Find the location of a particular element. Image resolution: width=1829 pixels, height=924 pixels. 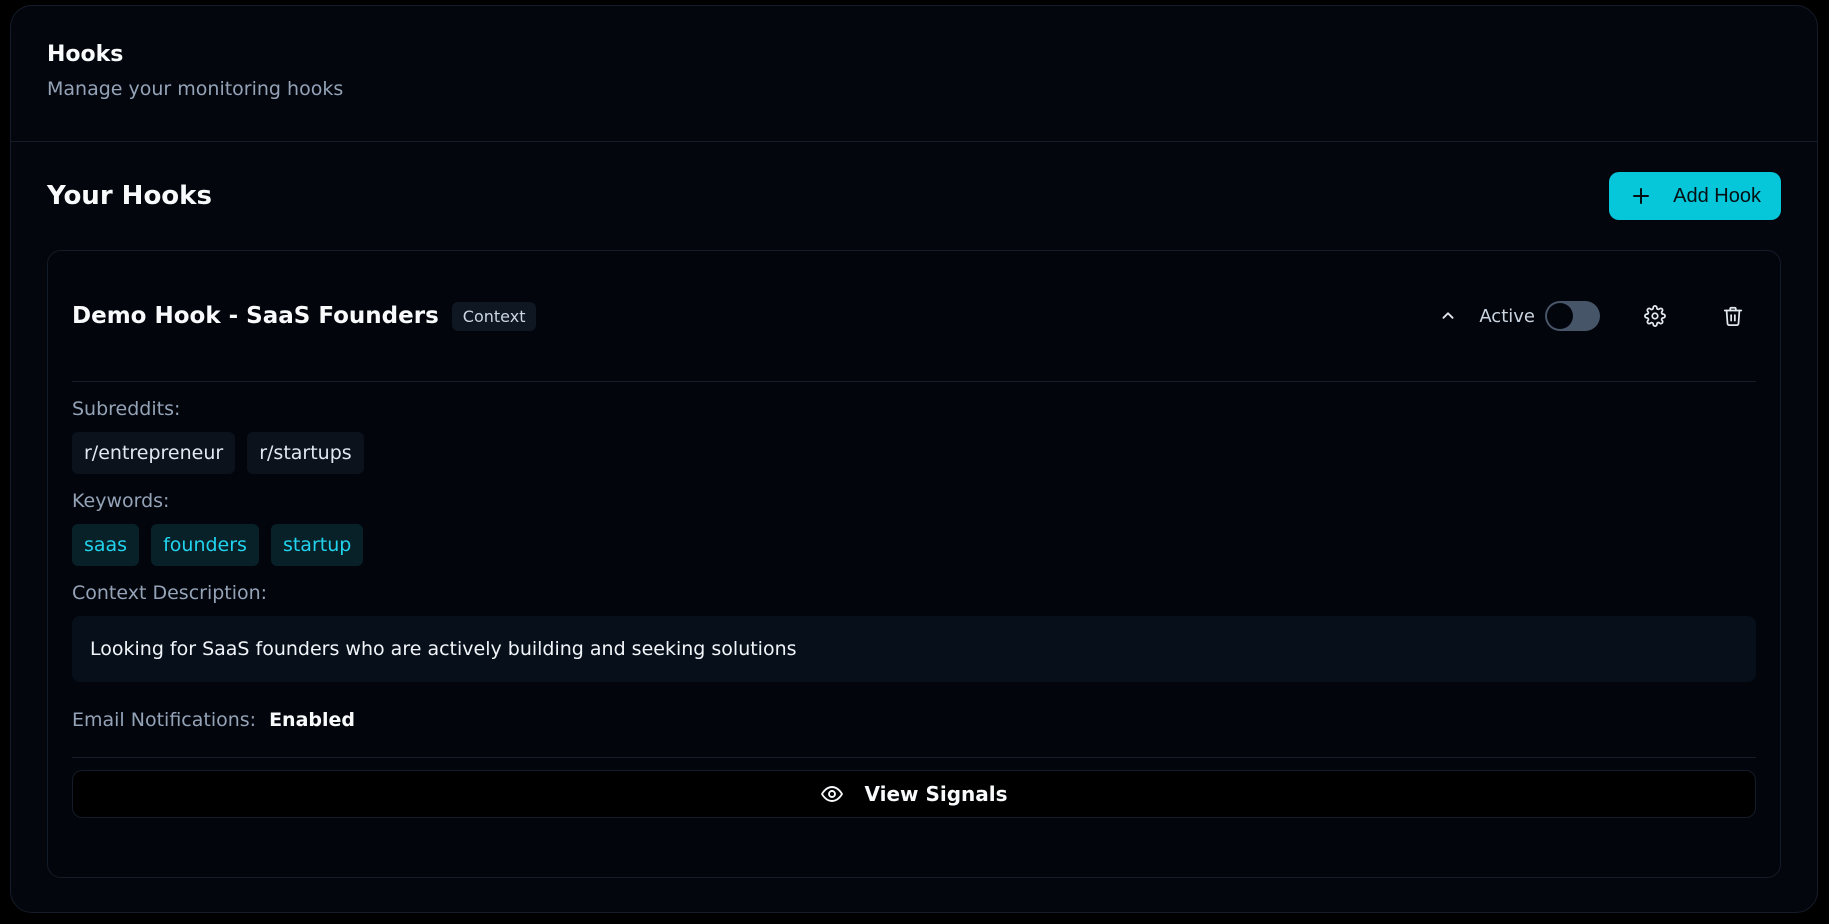

trash-icon is located at coordinates (1733, 316).